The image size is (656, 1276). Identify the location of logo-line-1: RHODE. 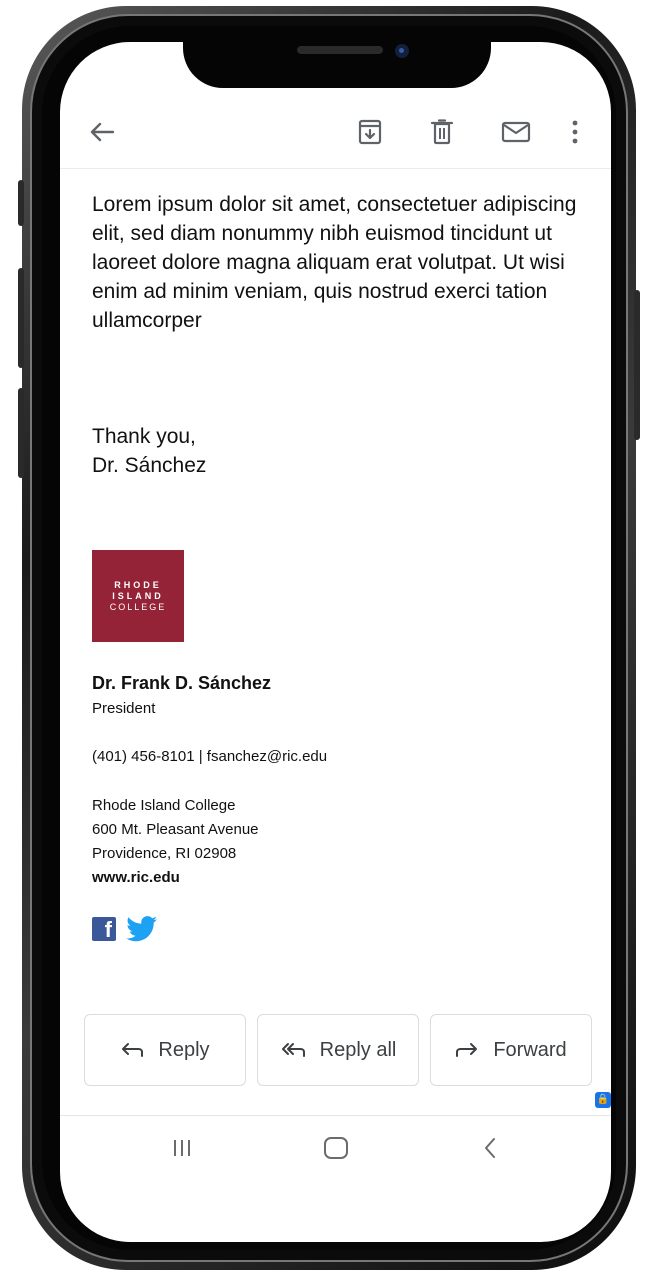
(138, 584).